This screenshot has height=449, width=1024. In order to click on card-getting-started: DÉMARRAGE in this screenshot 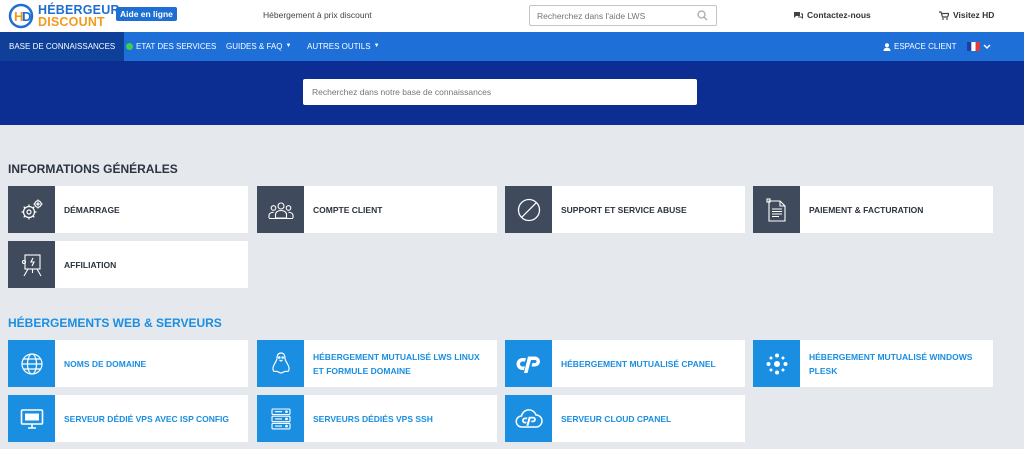, I will do `click(128, 209)`.